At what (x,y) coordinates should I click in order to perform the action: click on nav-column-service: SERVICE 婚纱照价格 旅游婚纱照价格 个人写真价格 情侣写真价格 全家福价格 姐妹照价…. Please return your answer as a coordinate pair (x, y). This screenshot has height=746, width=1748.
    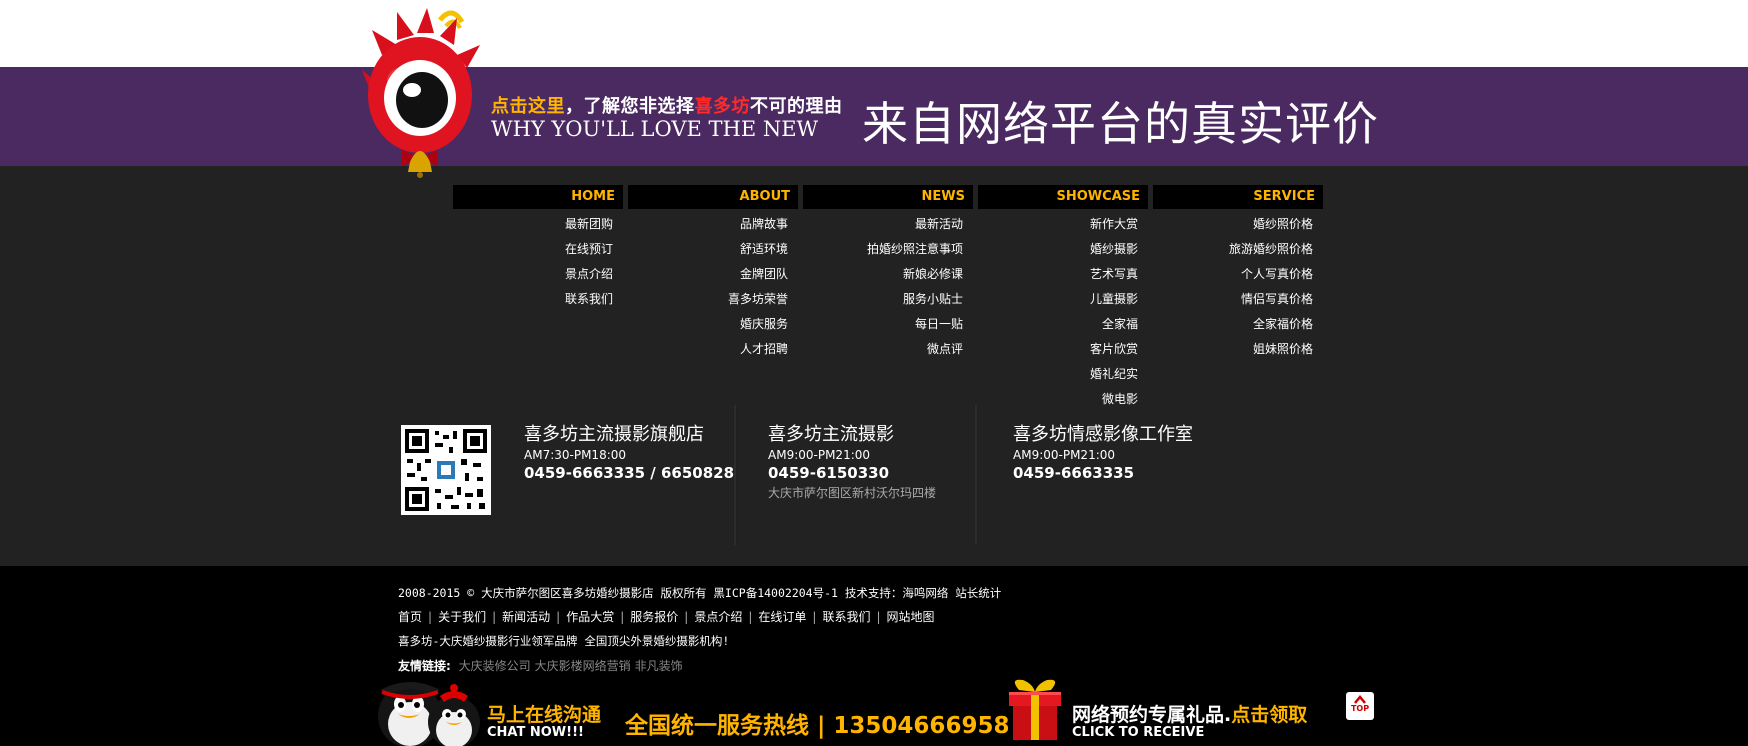
    Looking at the image, I should click on (1238, 273).